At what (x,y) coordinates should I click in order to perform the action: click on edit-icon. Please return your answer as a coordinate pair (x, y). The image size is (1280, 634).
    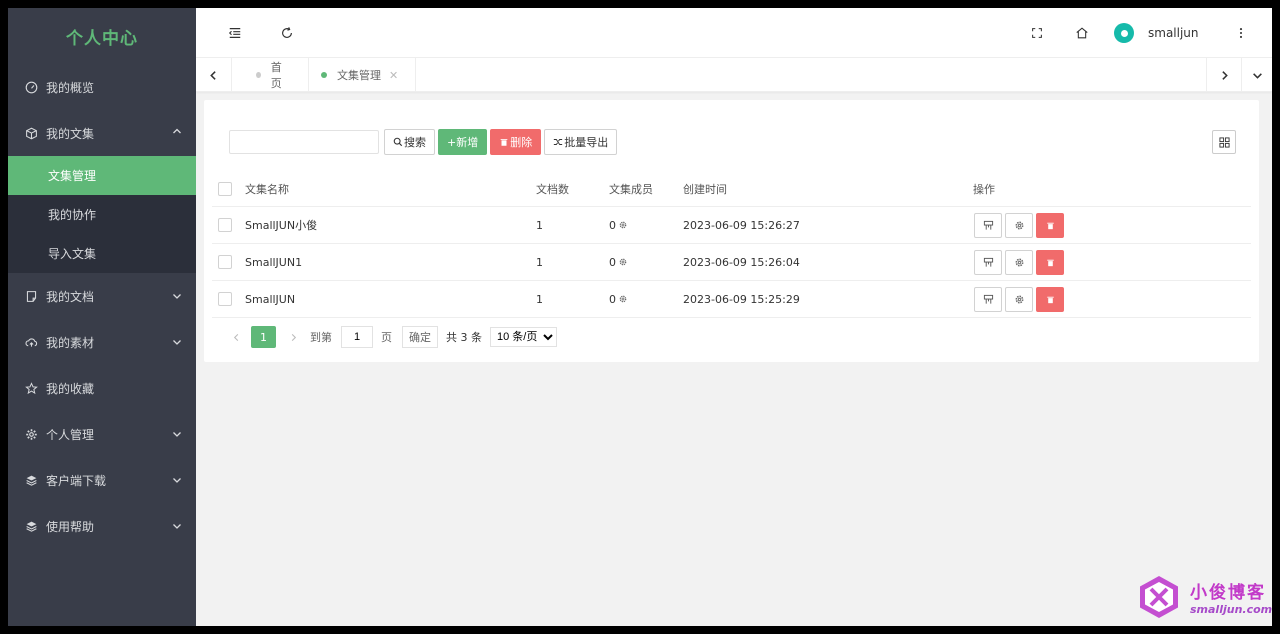
    Looking at the image, I should click on (988, 225).